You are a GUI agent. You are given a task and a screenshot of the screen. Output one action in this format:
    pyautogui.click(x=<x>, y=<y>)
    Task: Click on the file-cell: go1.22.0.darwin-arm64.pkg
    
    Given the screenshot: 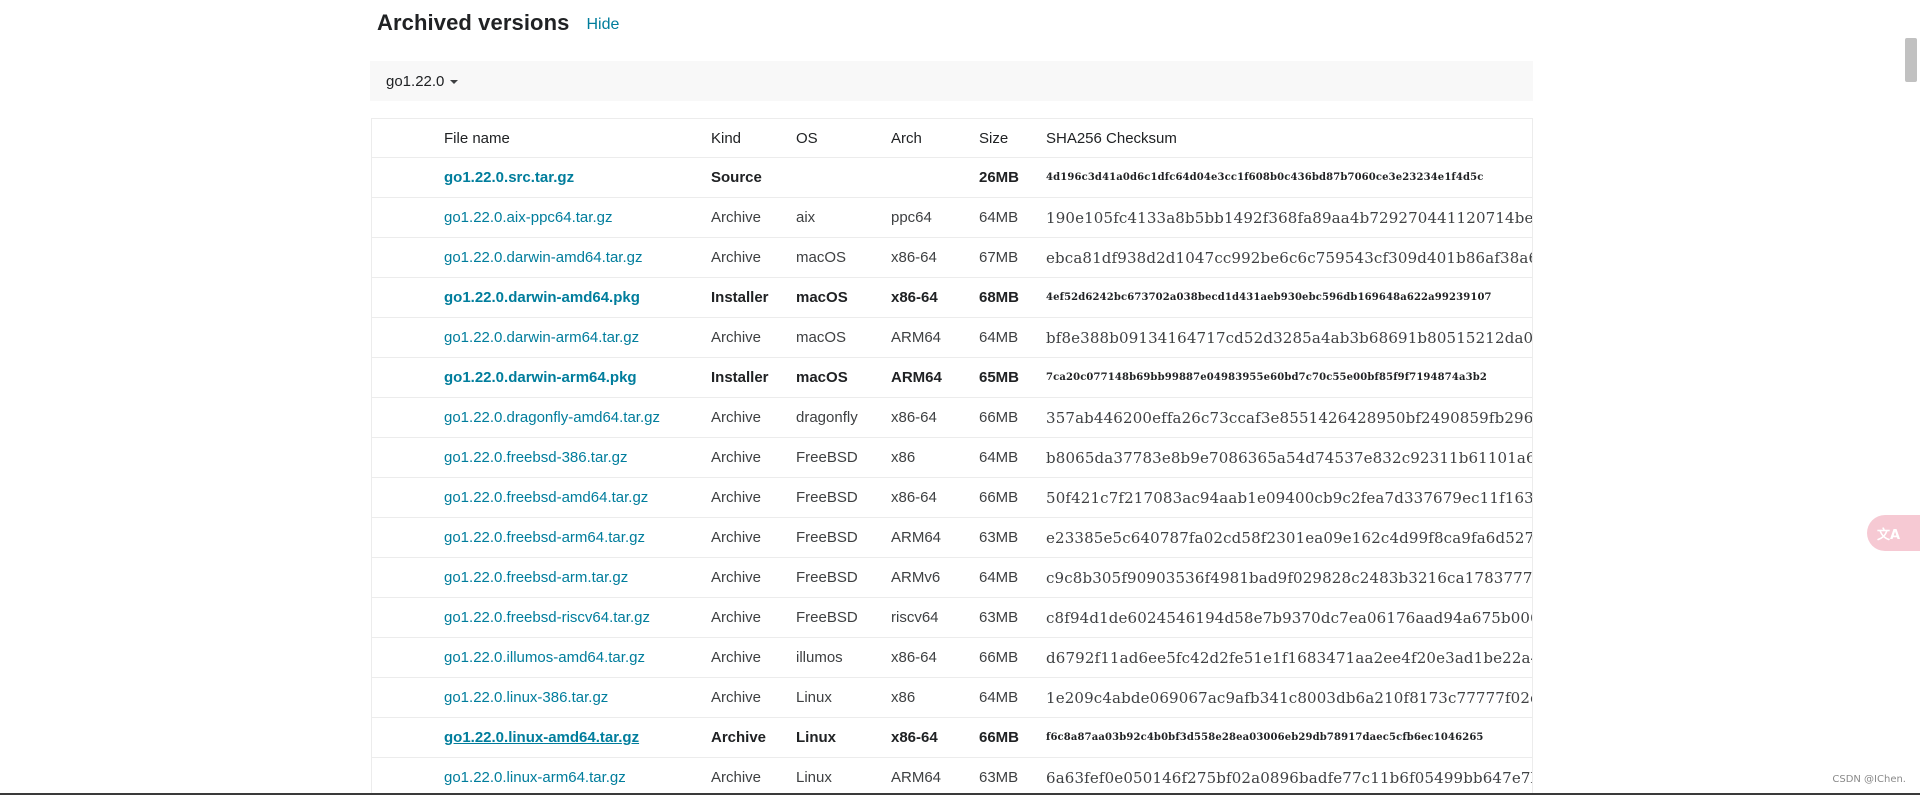 What is the action you would take?
    pyautogui.click(x=577, y=377)
    